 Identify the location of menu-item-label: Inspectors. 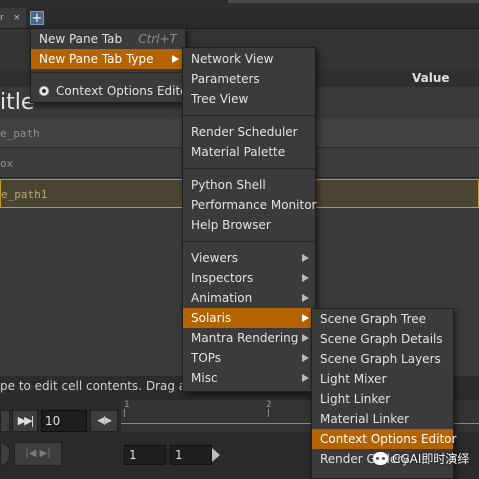
(222, 278).